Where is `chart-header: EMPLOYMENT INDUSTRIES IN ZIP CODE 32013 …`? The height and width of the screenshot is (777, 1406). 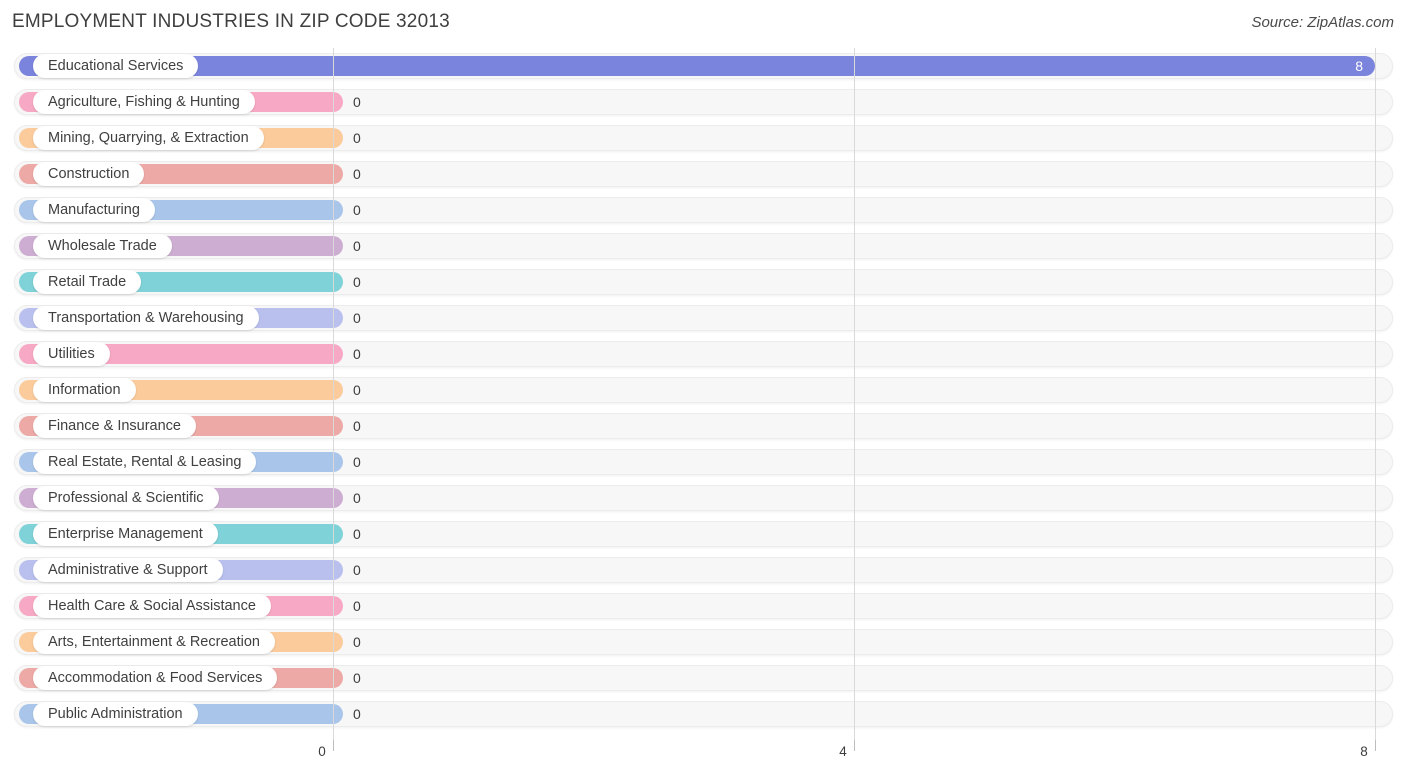
chart-header: EMPLOYMENT INDUSTRIES IN ZIP CODE 32013 … is located at coordinates (703, 24).